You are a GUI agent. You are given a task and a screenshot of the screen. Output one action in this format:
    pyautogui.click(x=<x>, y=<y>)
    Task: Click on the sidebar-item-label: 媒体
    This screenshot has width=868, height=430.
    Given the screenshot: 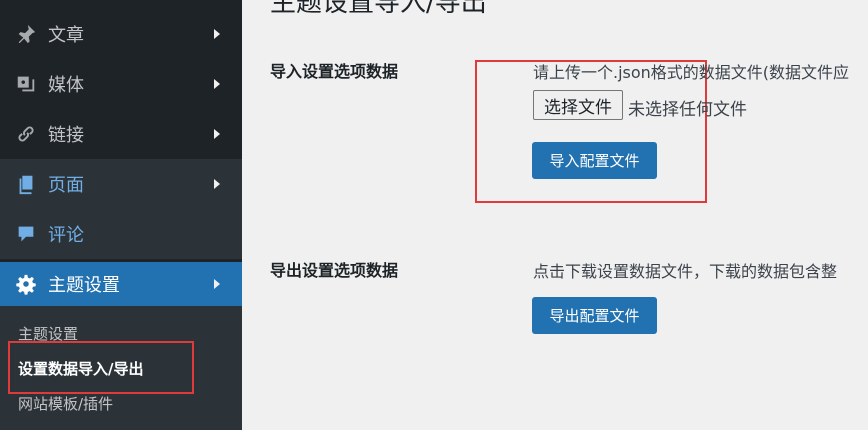 What is the action you would take?
    pyautogui.click(x=66, y=85)
    